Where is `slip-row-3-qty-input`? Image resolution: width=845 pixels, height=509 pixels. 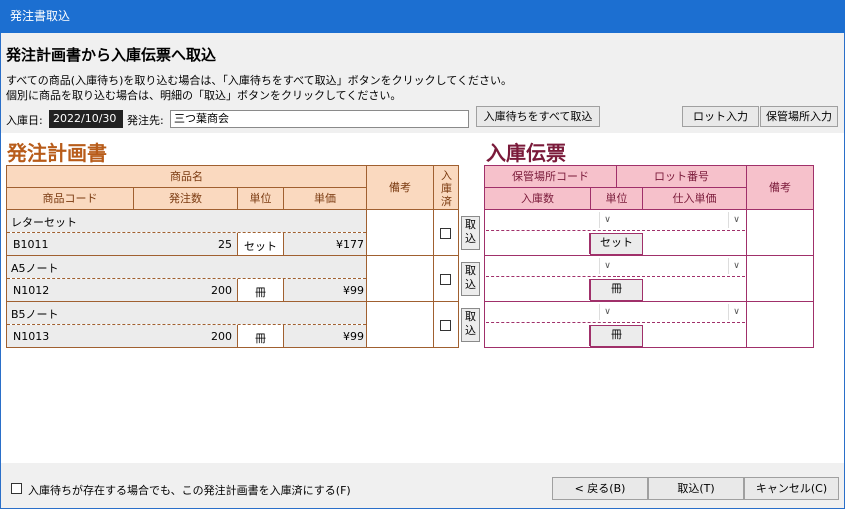 slip-row-3-qty-input is located at coordinates (538, 335).